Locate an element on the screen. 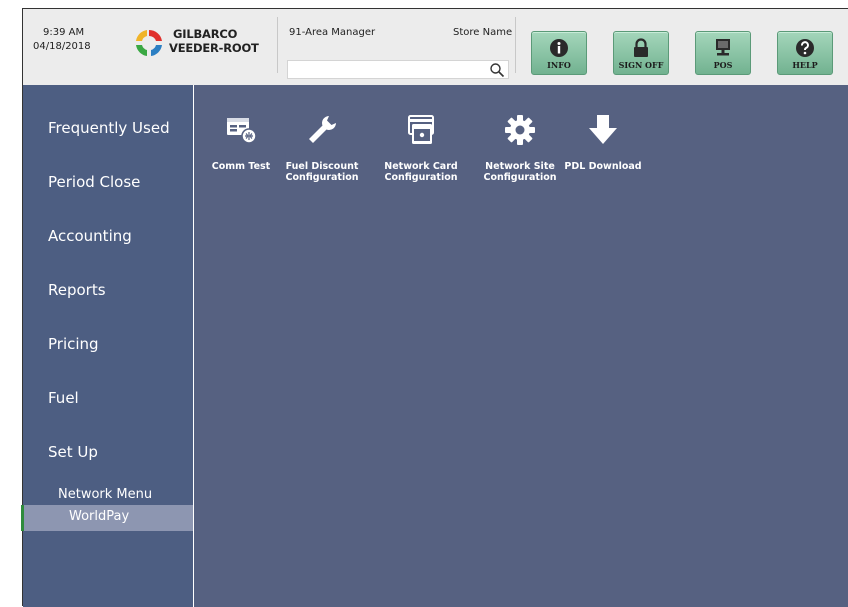  company-logo: GILBARCO VEEDER-ROOT is located at coordinates (199, 43).